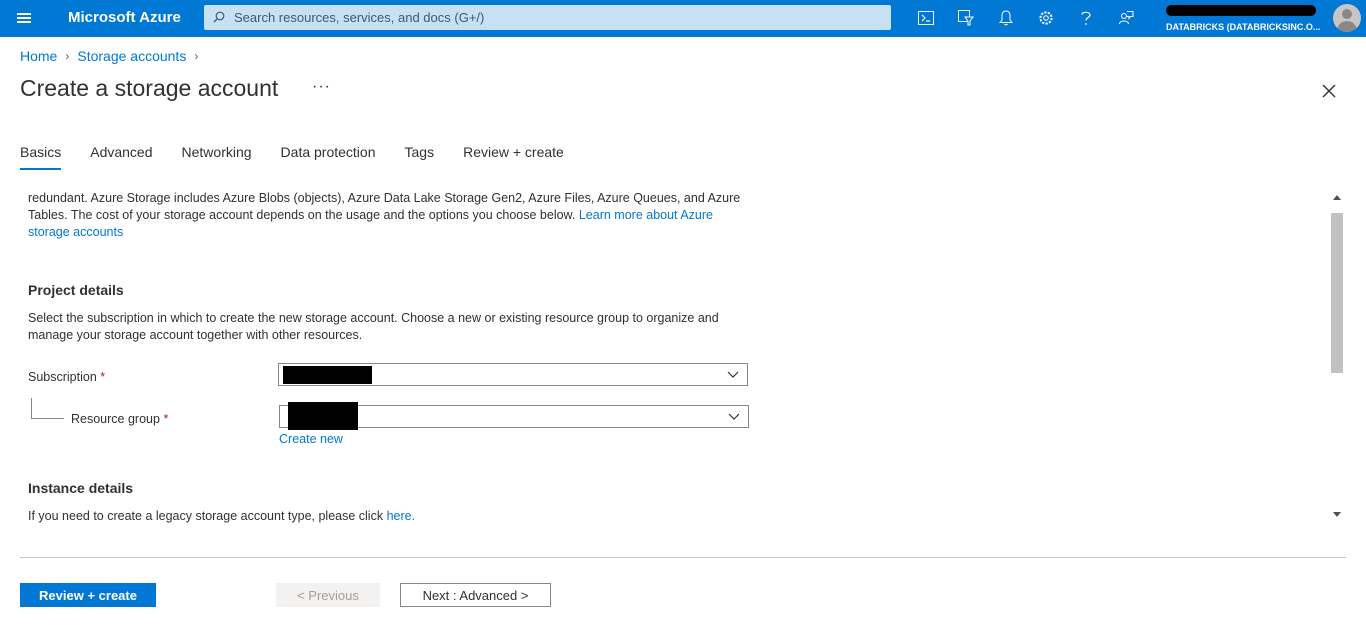 The width and height of the screenshot is (1366, 638). I want to click on content-scrollbar, so click(1337, 356).